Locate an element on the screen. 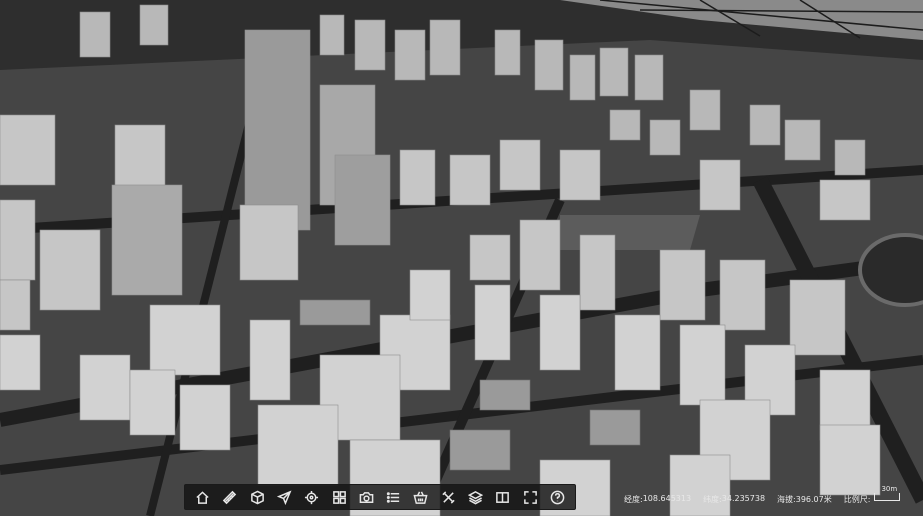 Image resolution: width=923 pixels, height=516 pixels. send-icon is located at coordinates (284, 497).